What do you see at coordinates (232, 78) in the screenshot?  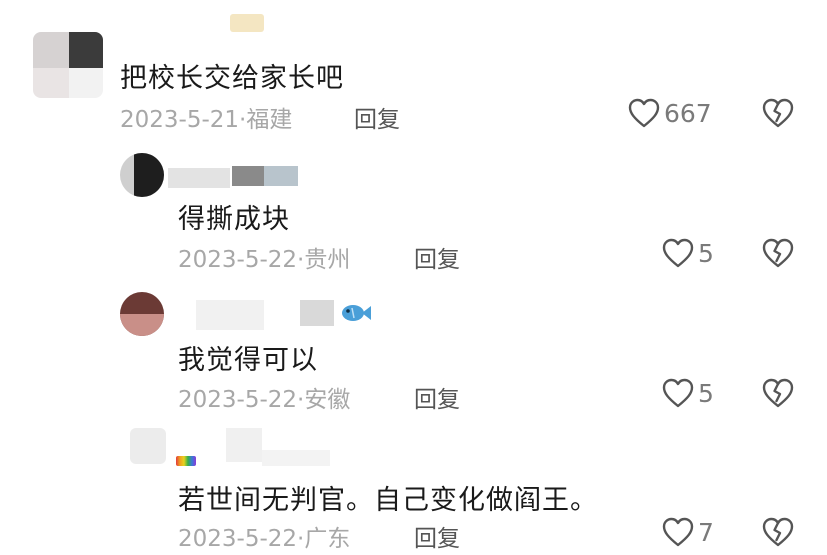 I see `comment-text: 把校长交给家长吧` at bounding box center [232, 78].